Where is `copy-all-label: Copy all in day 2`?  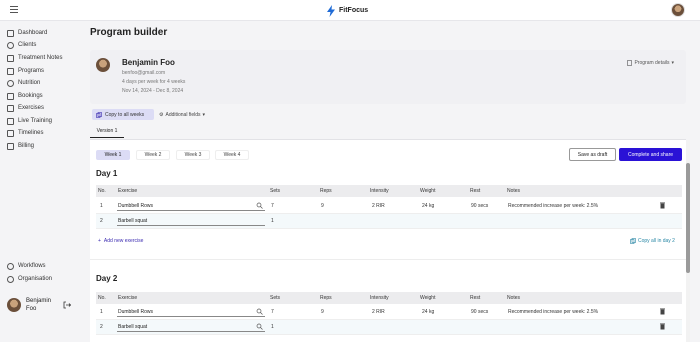
copy-all-label: Copy all in day 2 is located at coordinates (656, 241).